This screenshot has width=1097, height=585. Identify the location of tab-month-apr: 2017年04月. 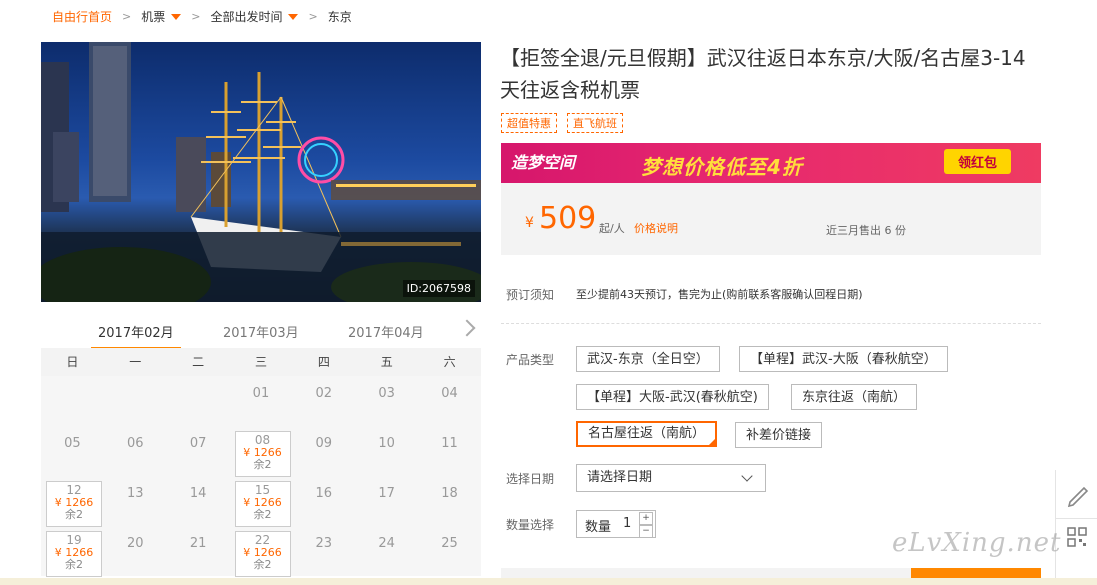
(386, 331).